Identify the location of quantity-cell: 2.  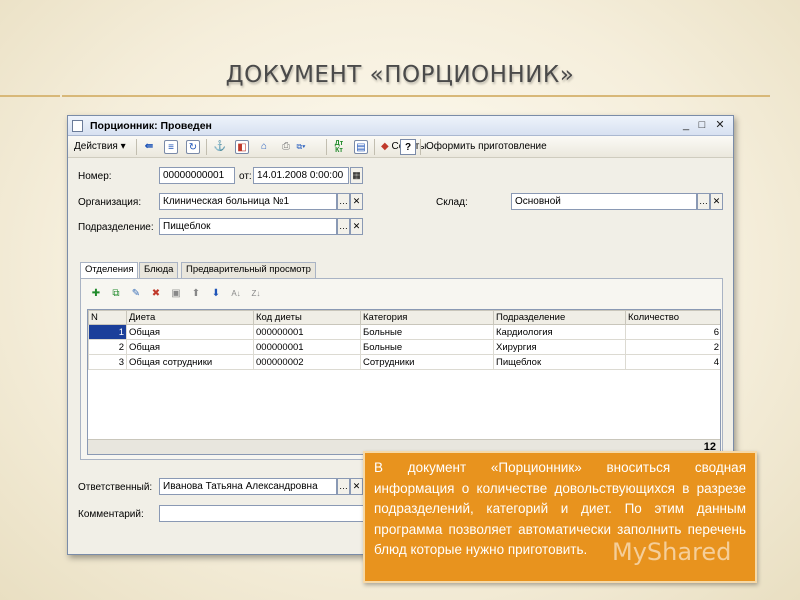
(672, 347).